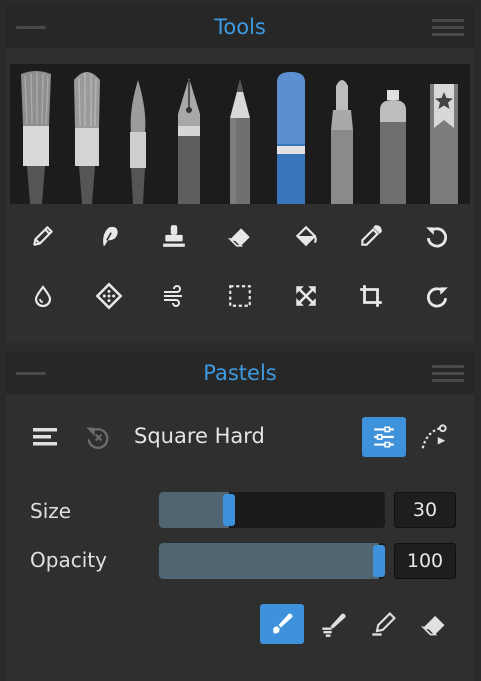 The width and height of the screenshot is (481, 681). I want to click on size-label: Size, so click(51, 511).